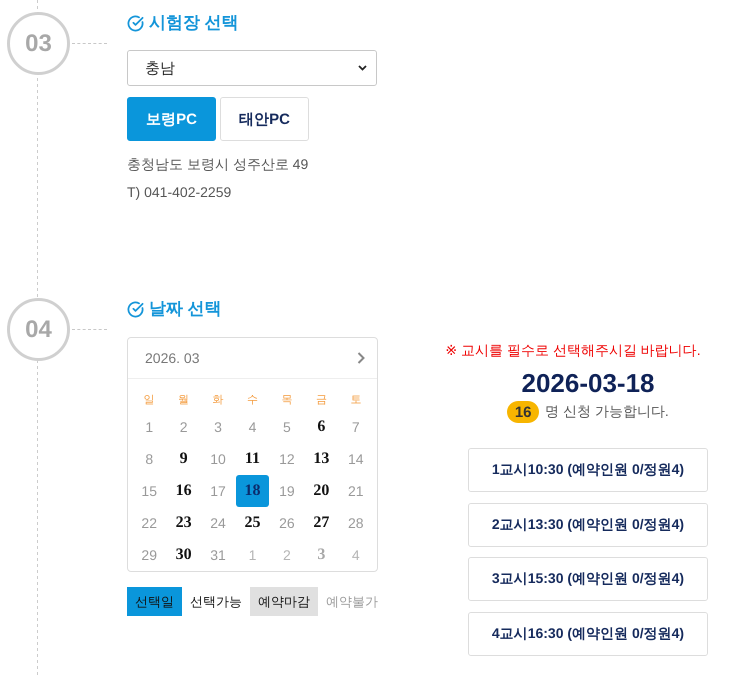  I want to click on calendar-month: 2026. 03, so click(172, 358).